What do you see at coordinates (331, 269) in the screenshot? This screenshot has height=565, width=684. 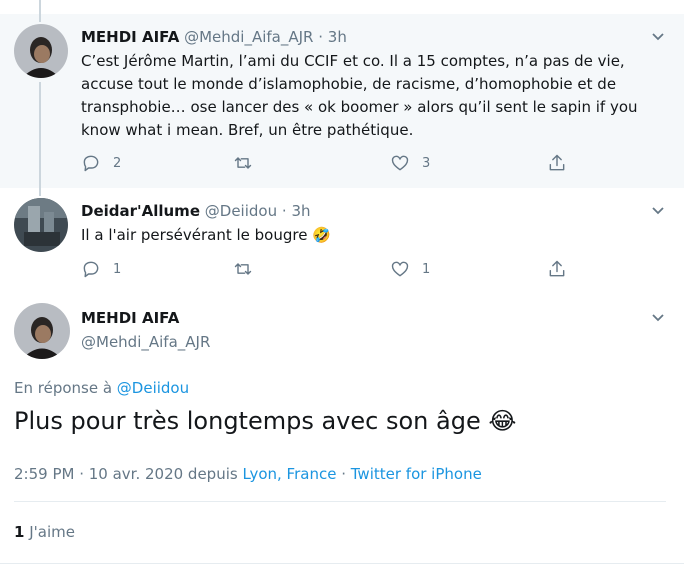 I see `tweet-actions: 1 1` at bounding box center [331, 269].